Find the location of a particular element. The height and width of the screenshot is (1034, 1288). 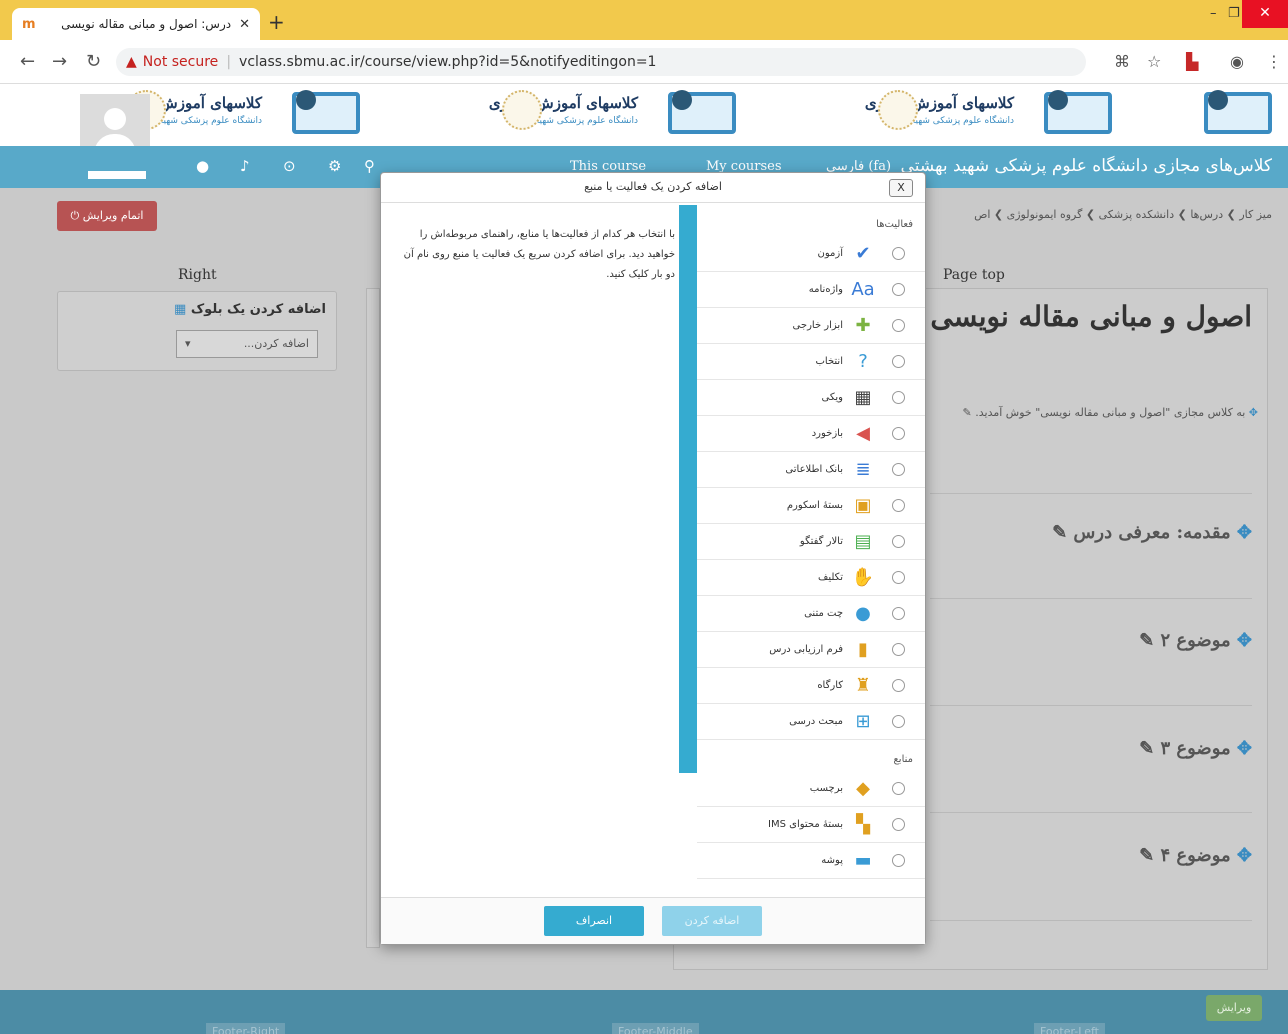

add-button: اضافه کردن is located at coordinates (712, 921).